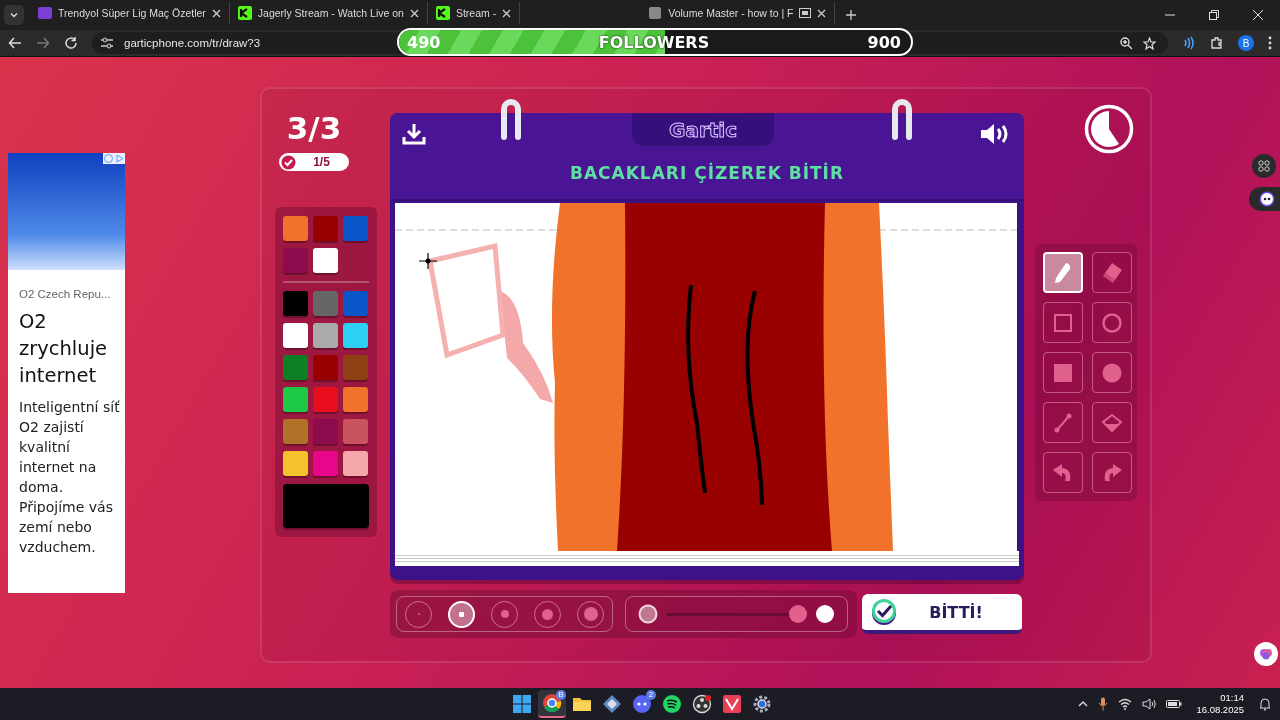 This screenshot has width=1280, height=720. I want to click on assistant-button, so click(1264, 199).